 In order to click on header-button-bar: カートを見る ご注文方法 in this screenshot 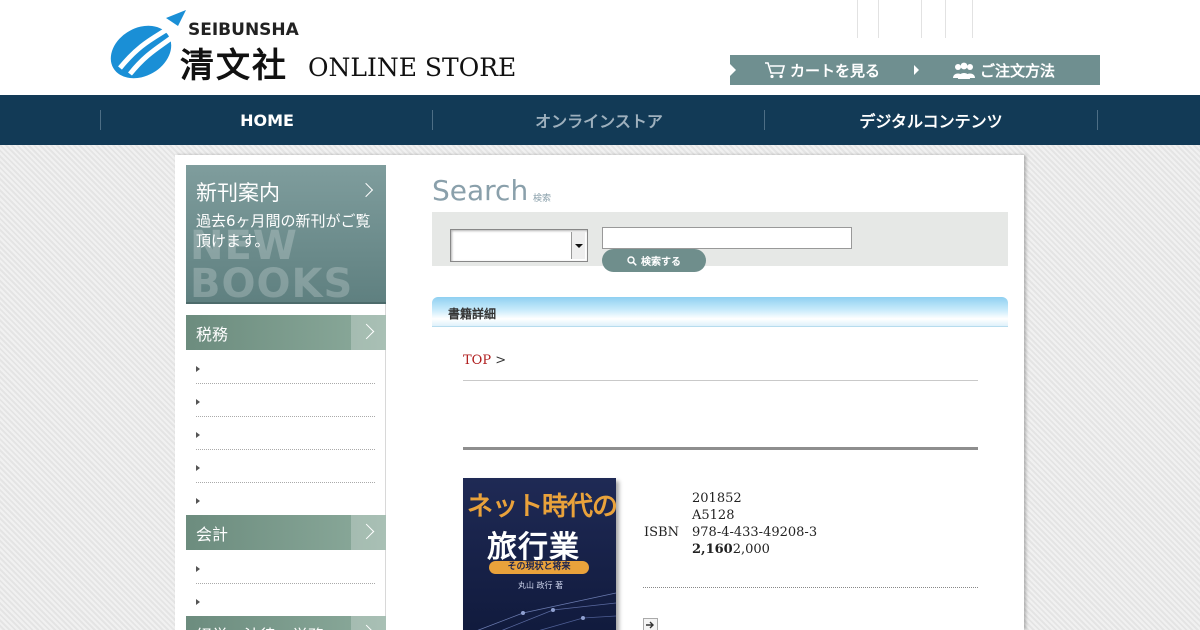, I will do `click(915, 70)`.